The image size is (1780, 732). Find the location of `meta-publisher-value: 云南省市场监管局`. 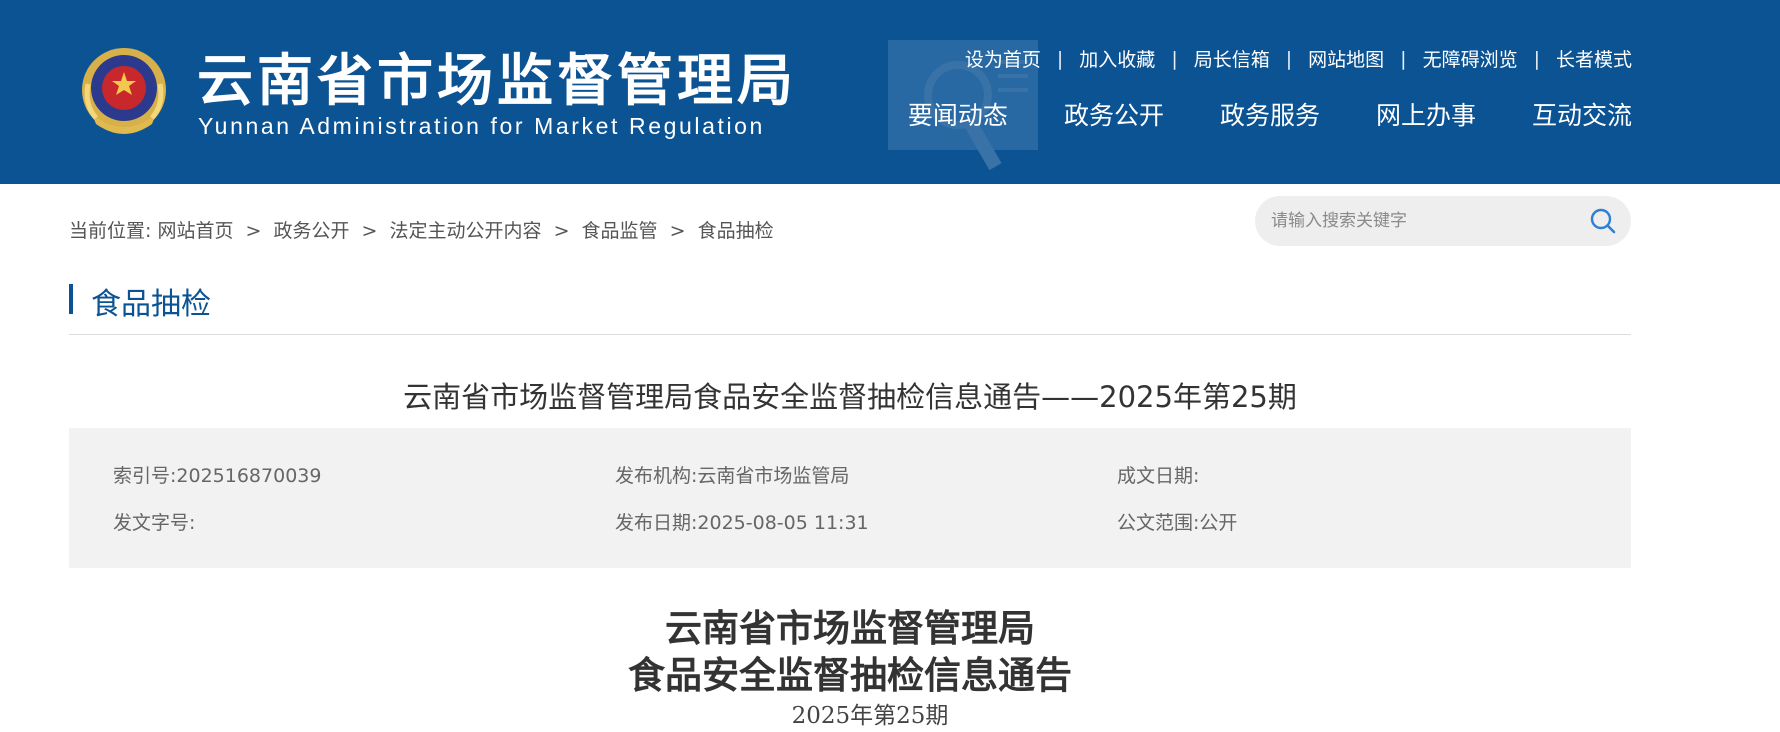

meta-publisher-value: 云南省市场监管局 is located at coordinates (773, 476).